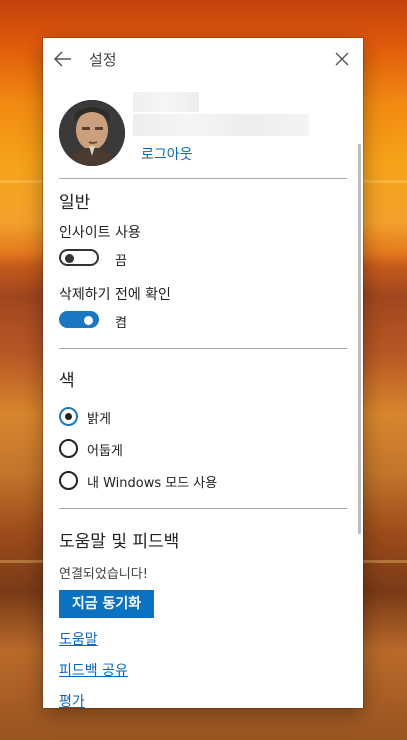 The height and width of the screenshot is (740, 407). What do you see at coordinates (100, 233) in the screenshot?
I see `insights-label: 인사이트 사용` at bounding box center [100, 233].